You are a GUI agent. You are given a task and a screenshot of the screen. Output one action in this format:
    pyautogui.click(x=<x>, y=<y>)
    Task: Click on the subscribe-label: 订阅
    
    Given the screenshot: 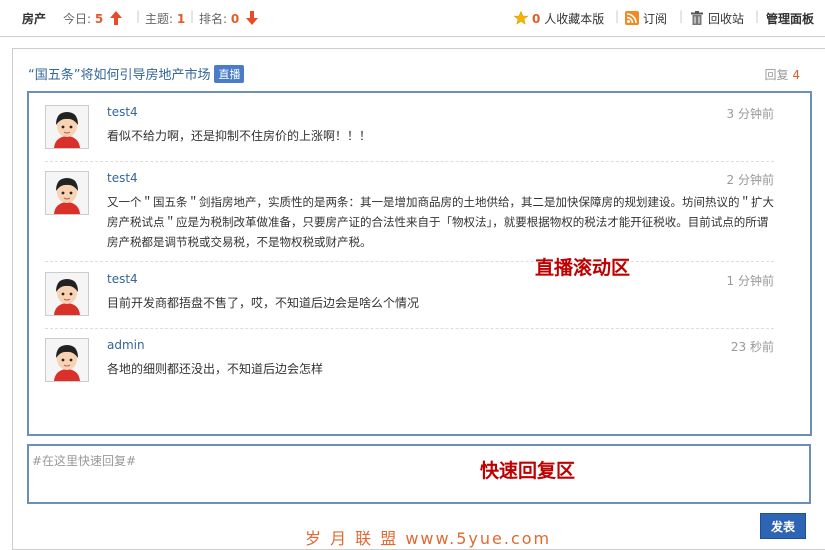 What is the action you would take?
    pyautogui.click(x=655, y=19)
    